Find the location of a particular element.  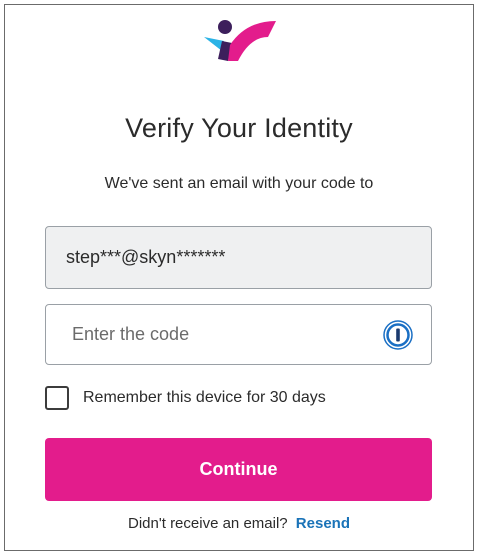

remember-label: Remember this device for 30 days is located at coordinates (204, 397).